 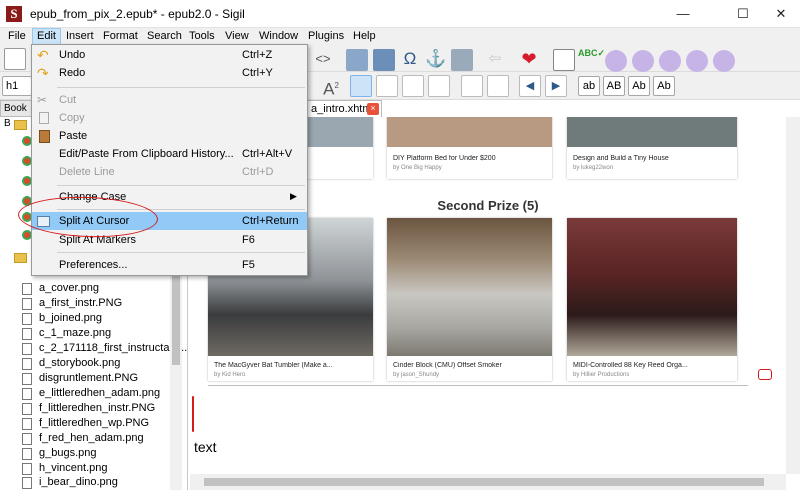 I want to click on menu-item-paste: Paste, so click(x=169, y=136).